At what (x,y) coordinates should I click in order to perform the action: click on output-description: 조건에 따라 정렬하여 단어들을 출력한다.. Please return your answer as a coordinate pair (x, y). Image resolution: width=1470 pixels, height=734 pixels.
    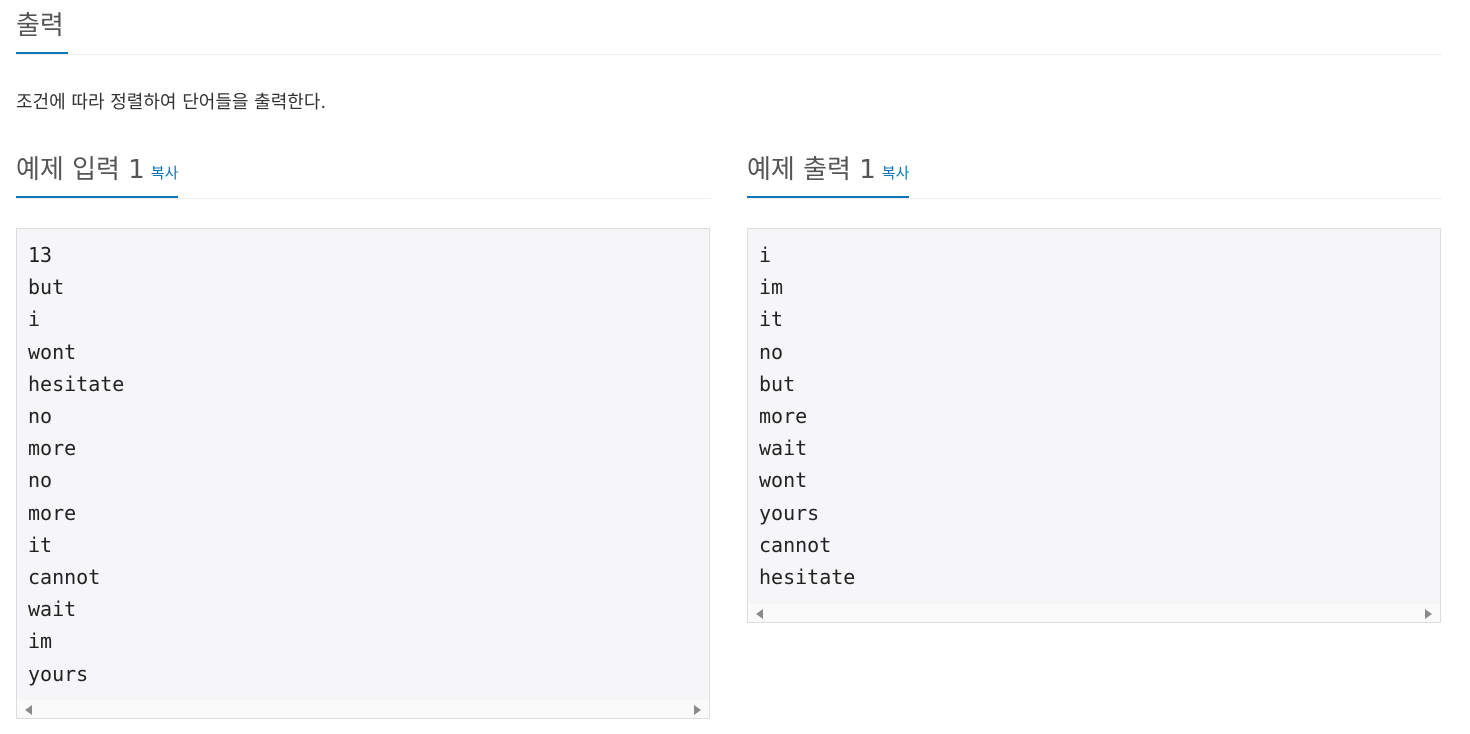
    Looking at the image, I should click on (171, 102).